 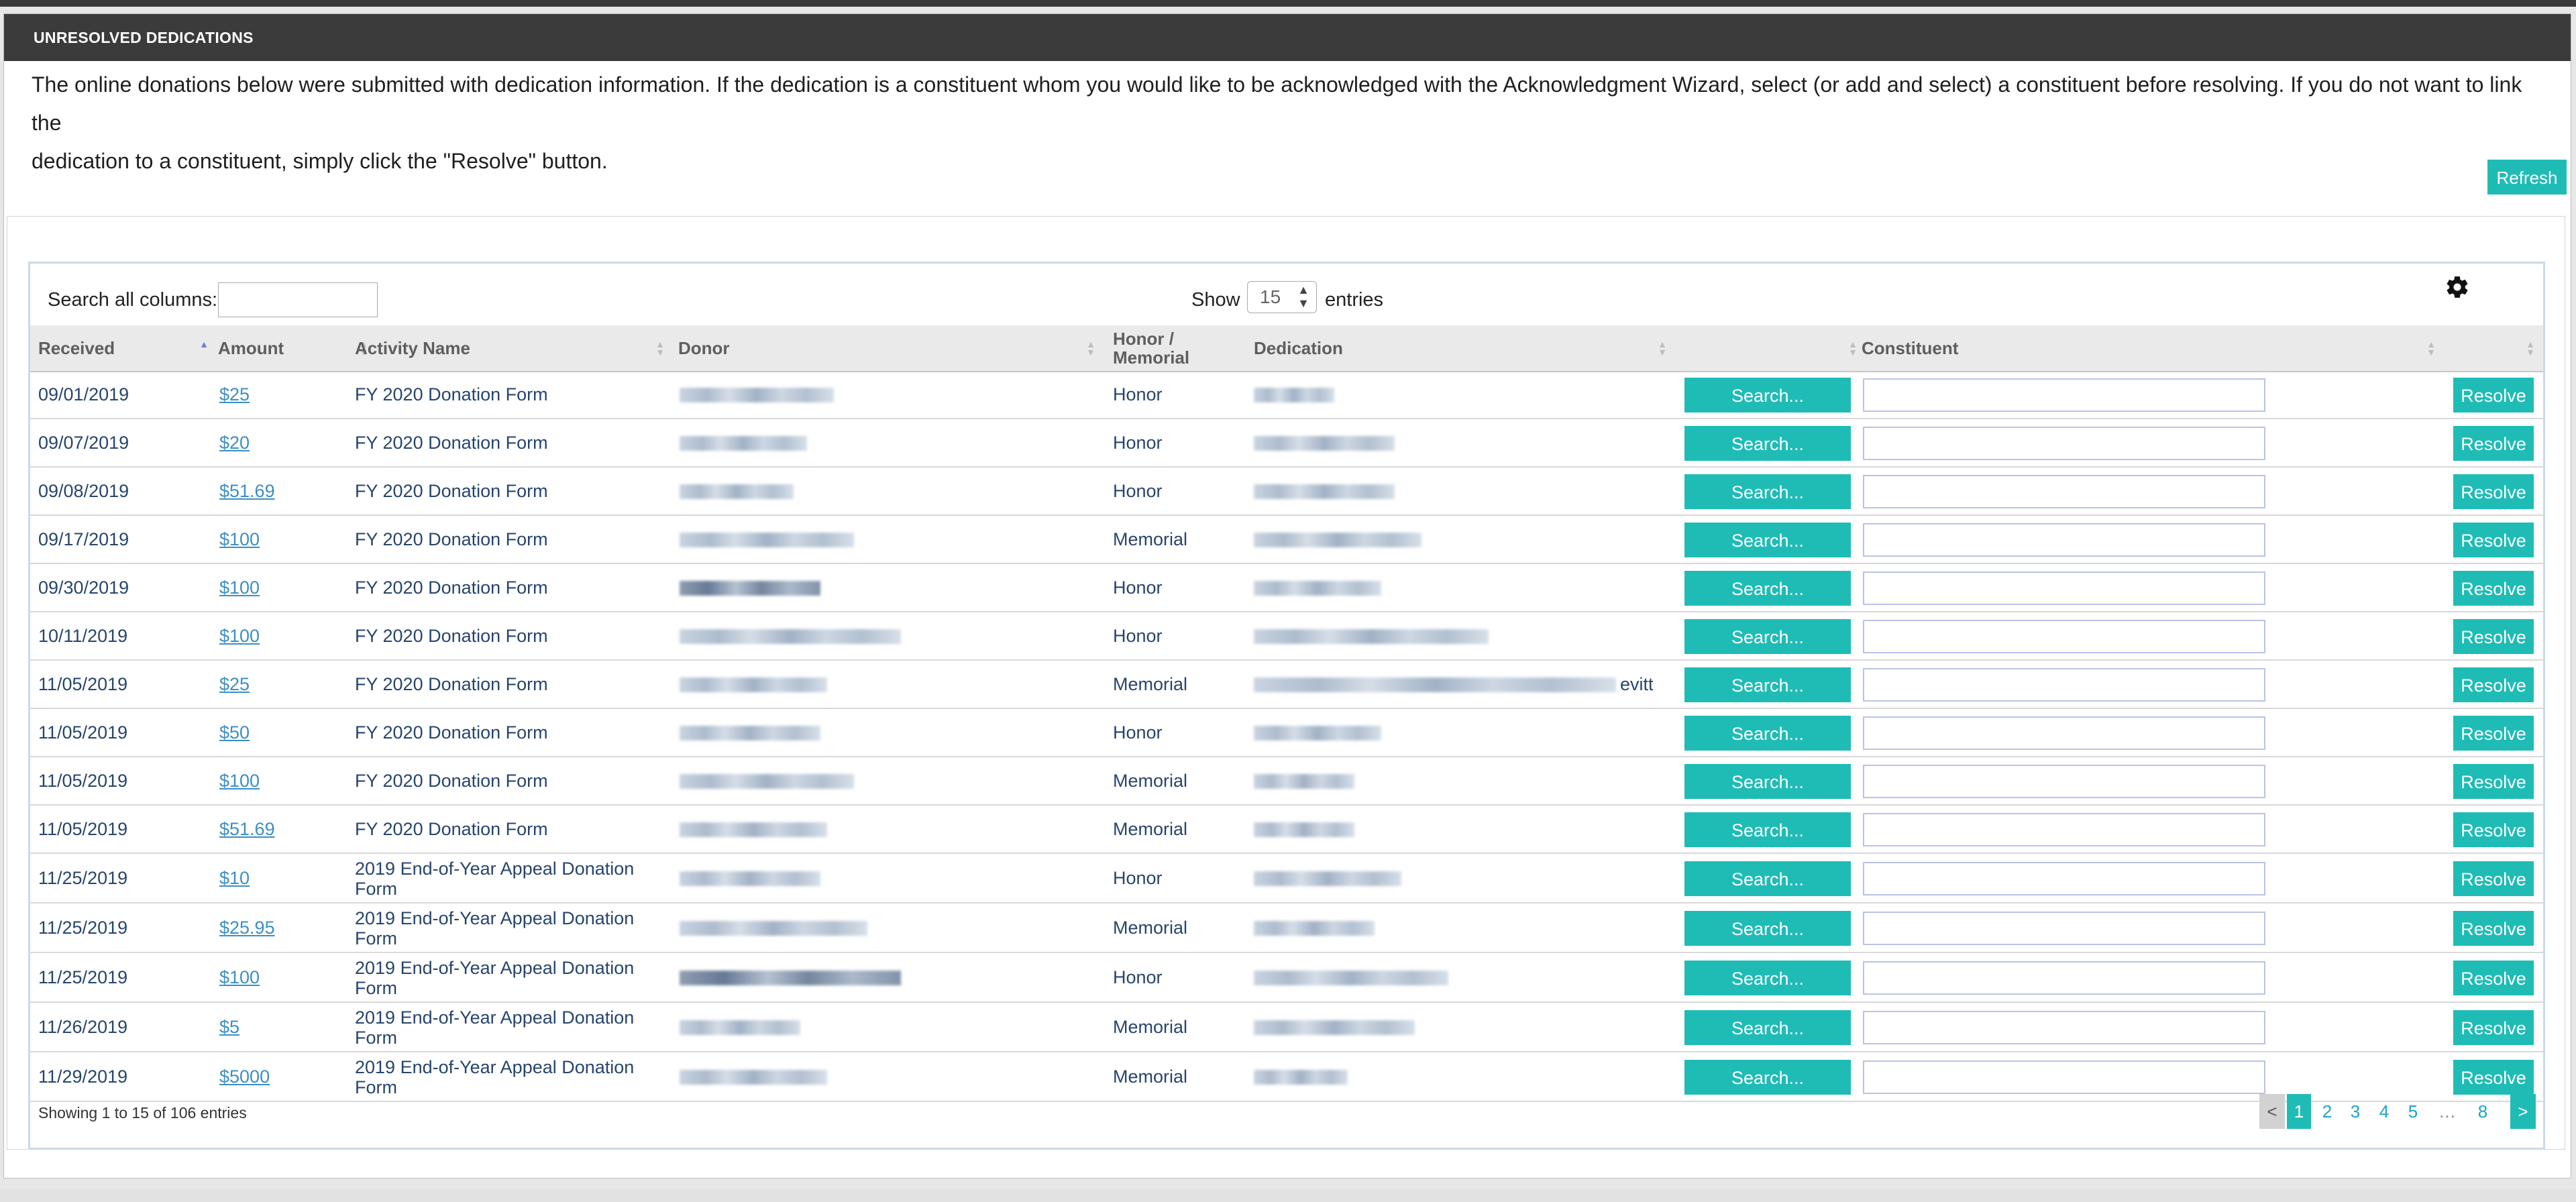 What do you see at coordinates (2527, 177) in the screenshot?
I see `refresh-button: Refresh` at bounding box center [2527, 177].